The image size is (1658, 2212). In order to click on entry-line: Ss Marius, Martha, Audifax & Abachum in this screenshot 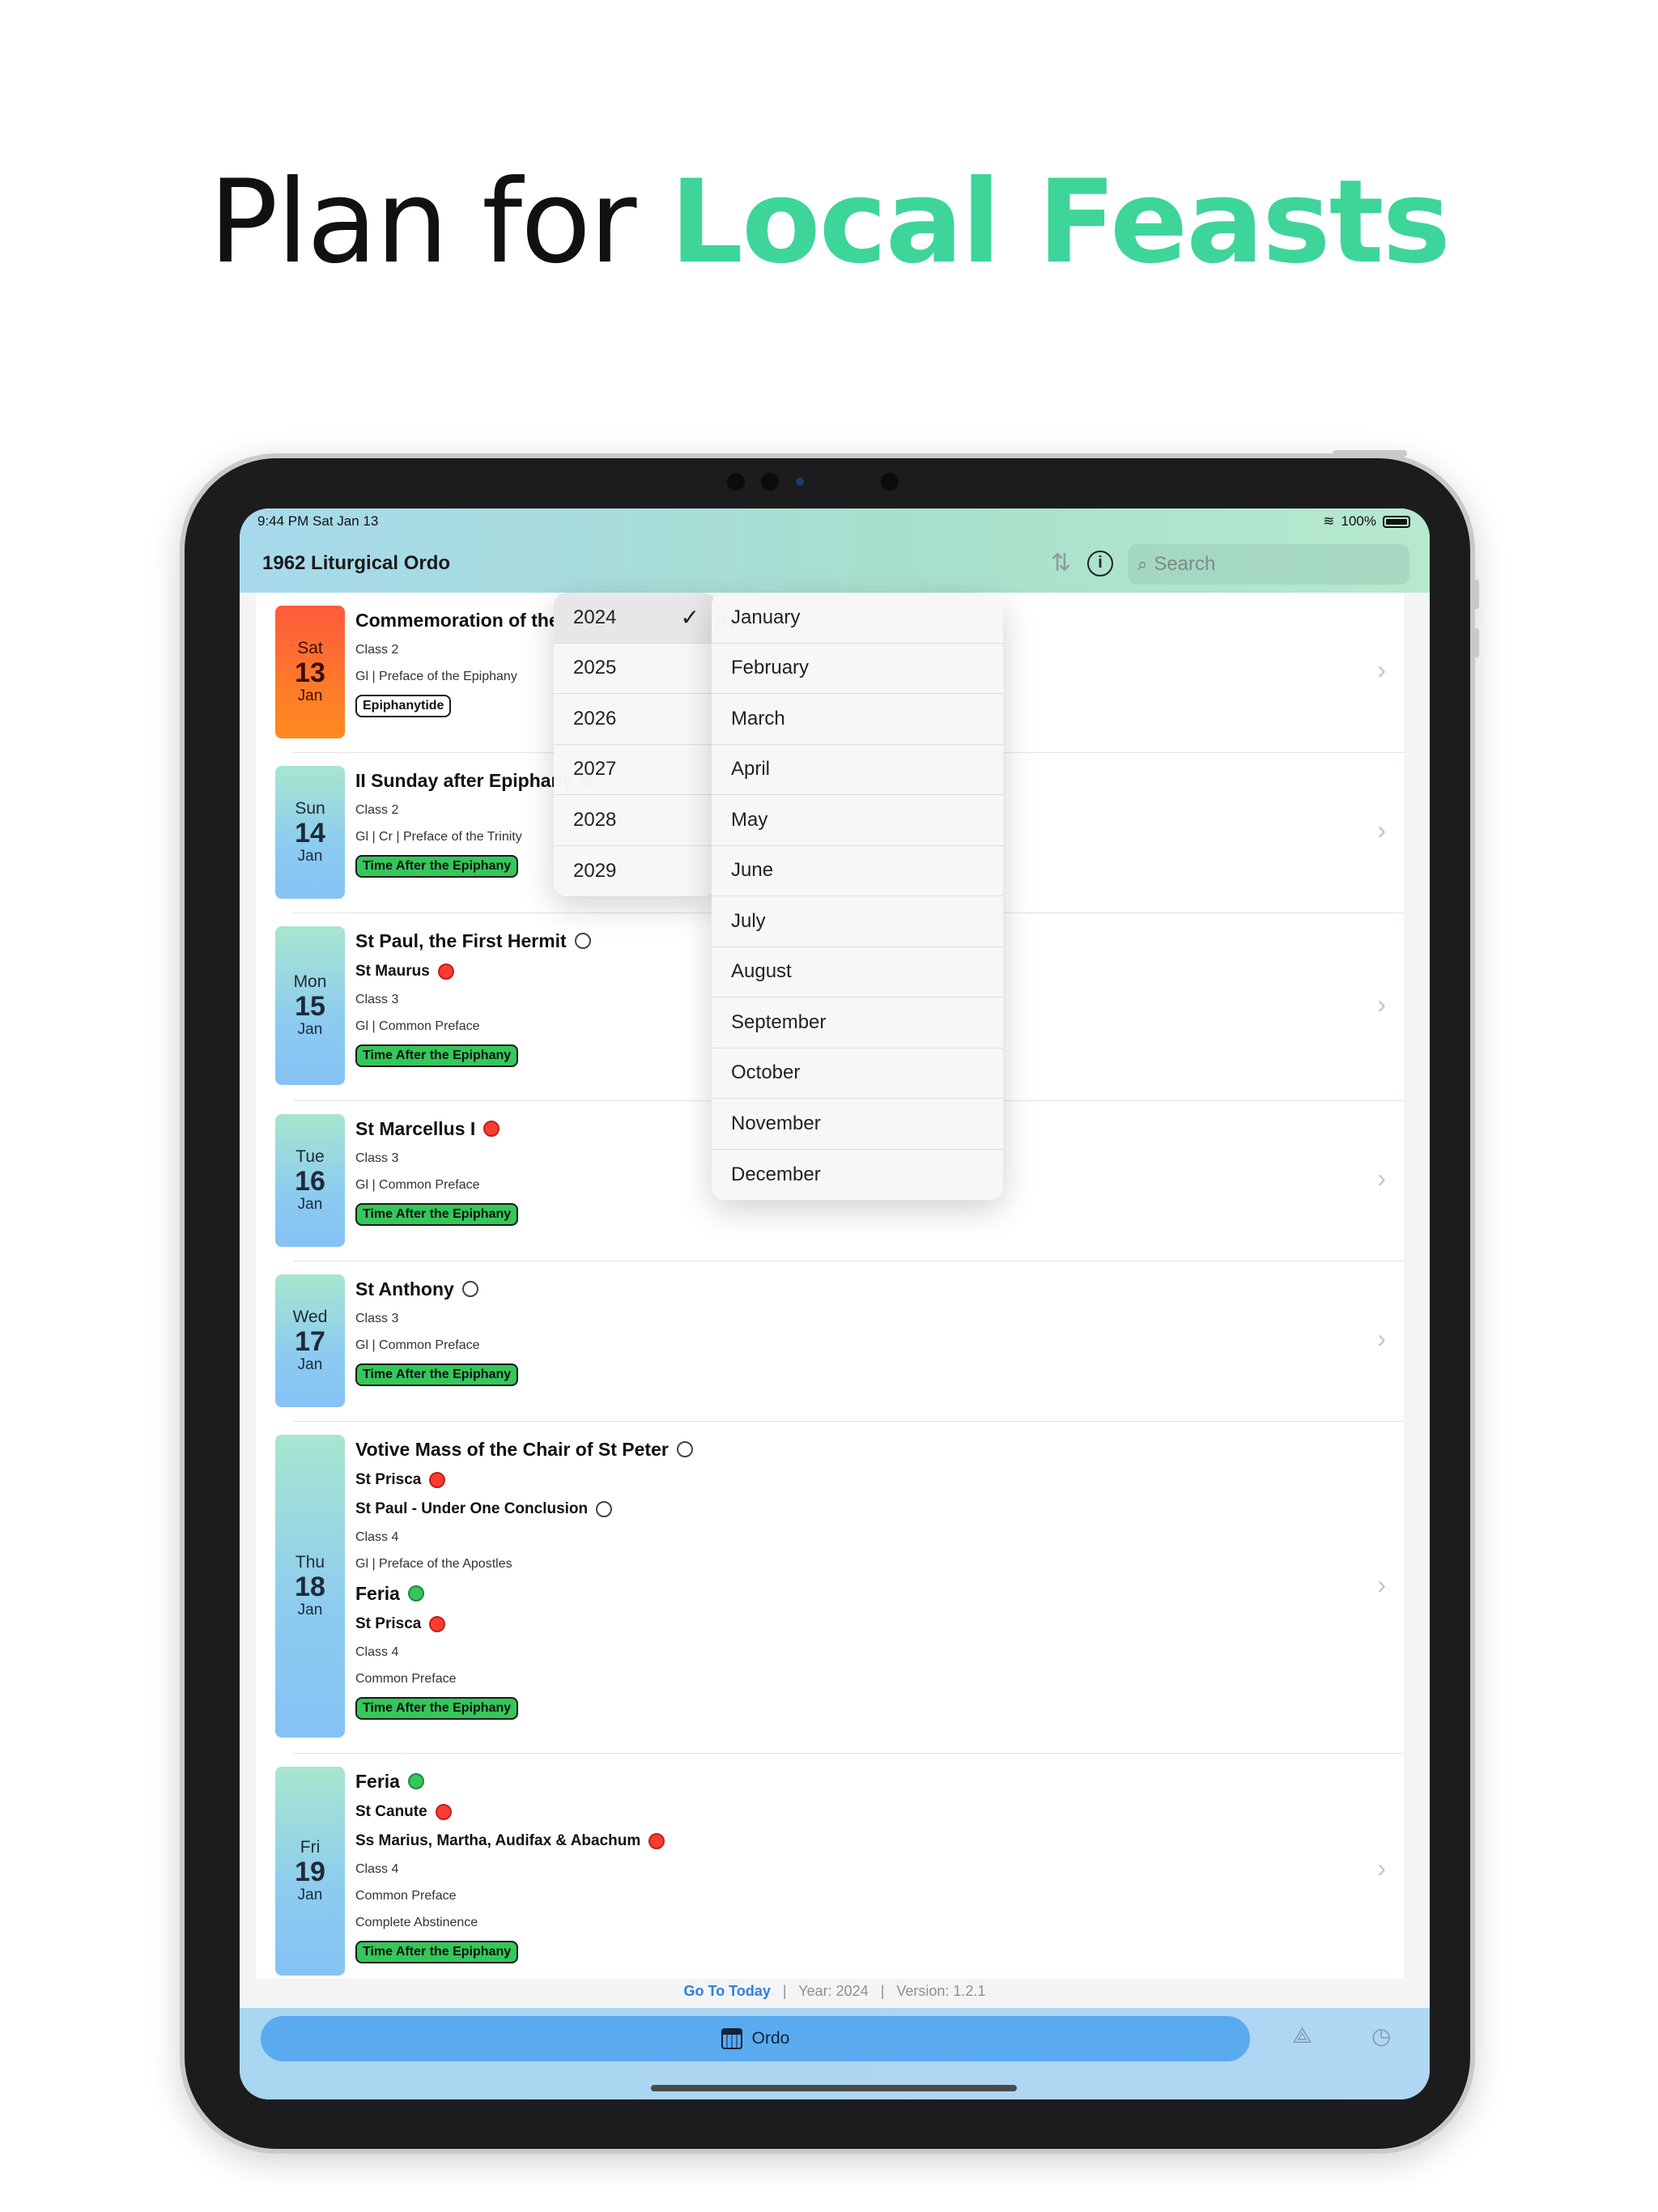, I will do `click(855, 1842)`.